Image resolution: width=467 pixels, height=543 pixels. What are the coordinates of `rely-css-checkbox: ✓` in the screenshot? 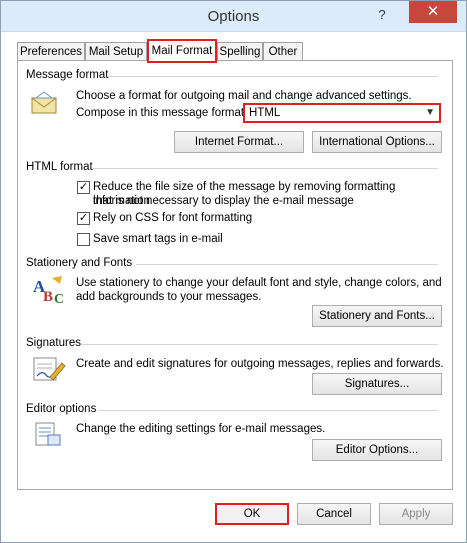 It's located at (83, 218).